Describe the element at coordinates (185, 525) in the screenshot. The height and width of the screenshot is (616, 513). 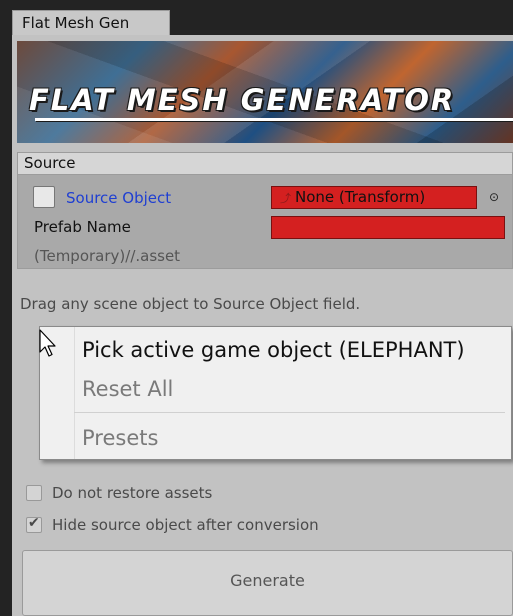
I see `hide-source-label: Hide source object after conversion` at that location.